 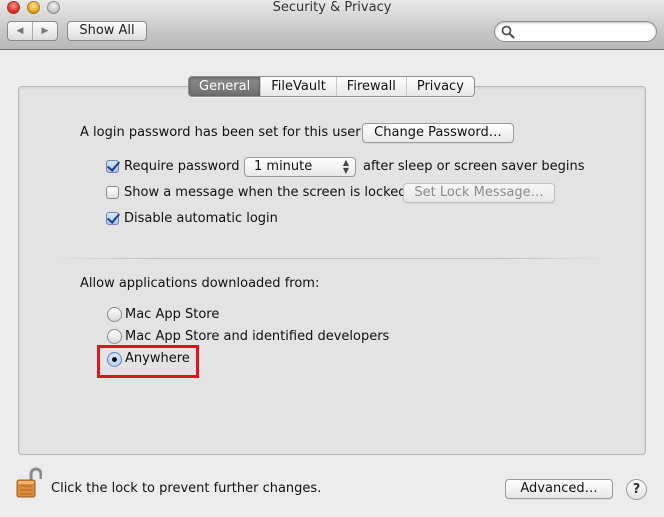 I want to click on tab-privacy: Privacy, so click(x=439, y=86).